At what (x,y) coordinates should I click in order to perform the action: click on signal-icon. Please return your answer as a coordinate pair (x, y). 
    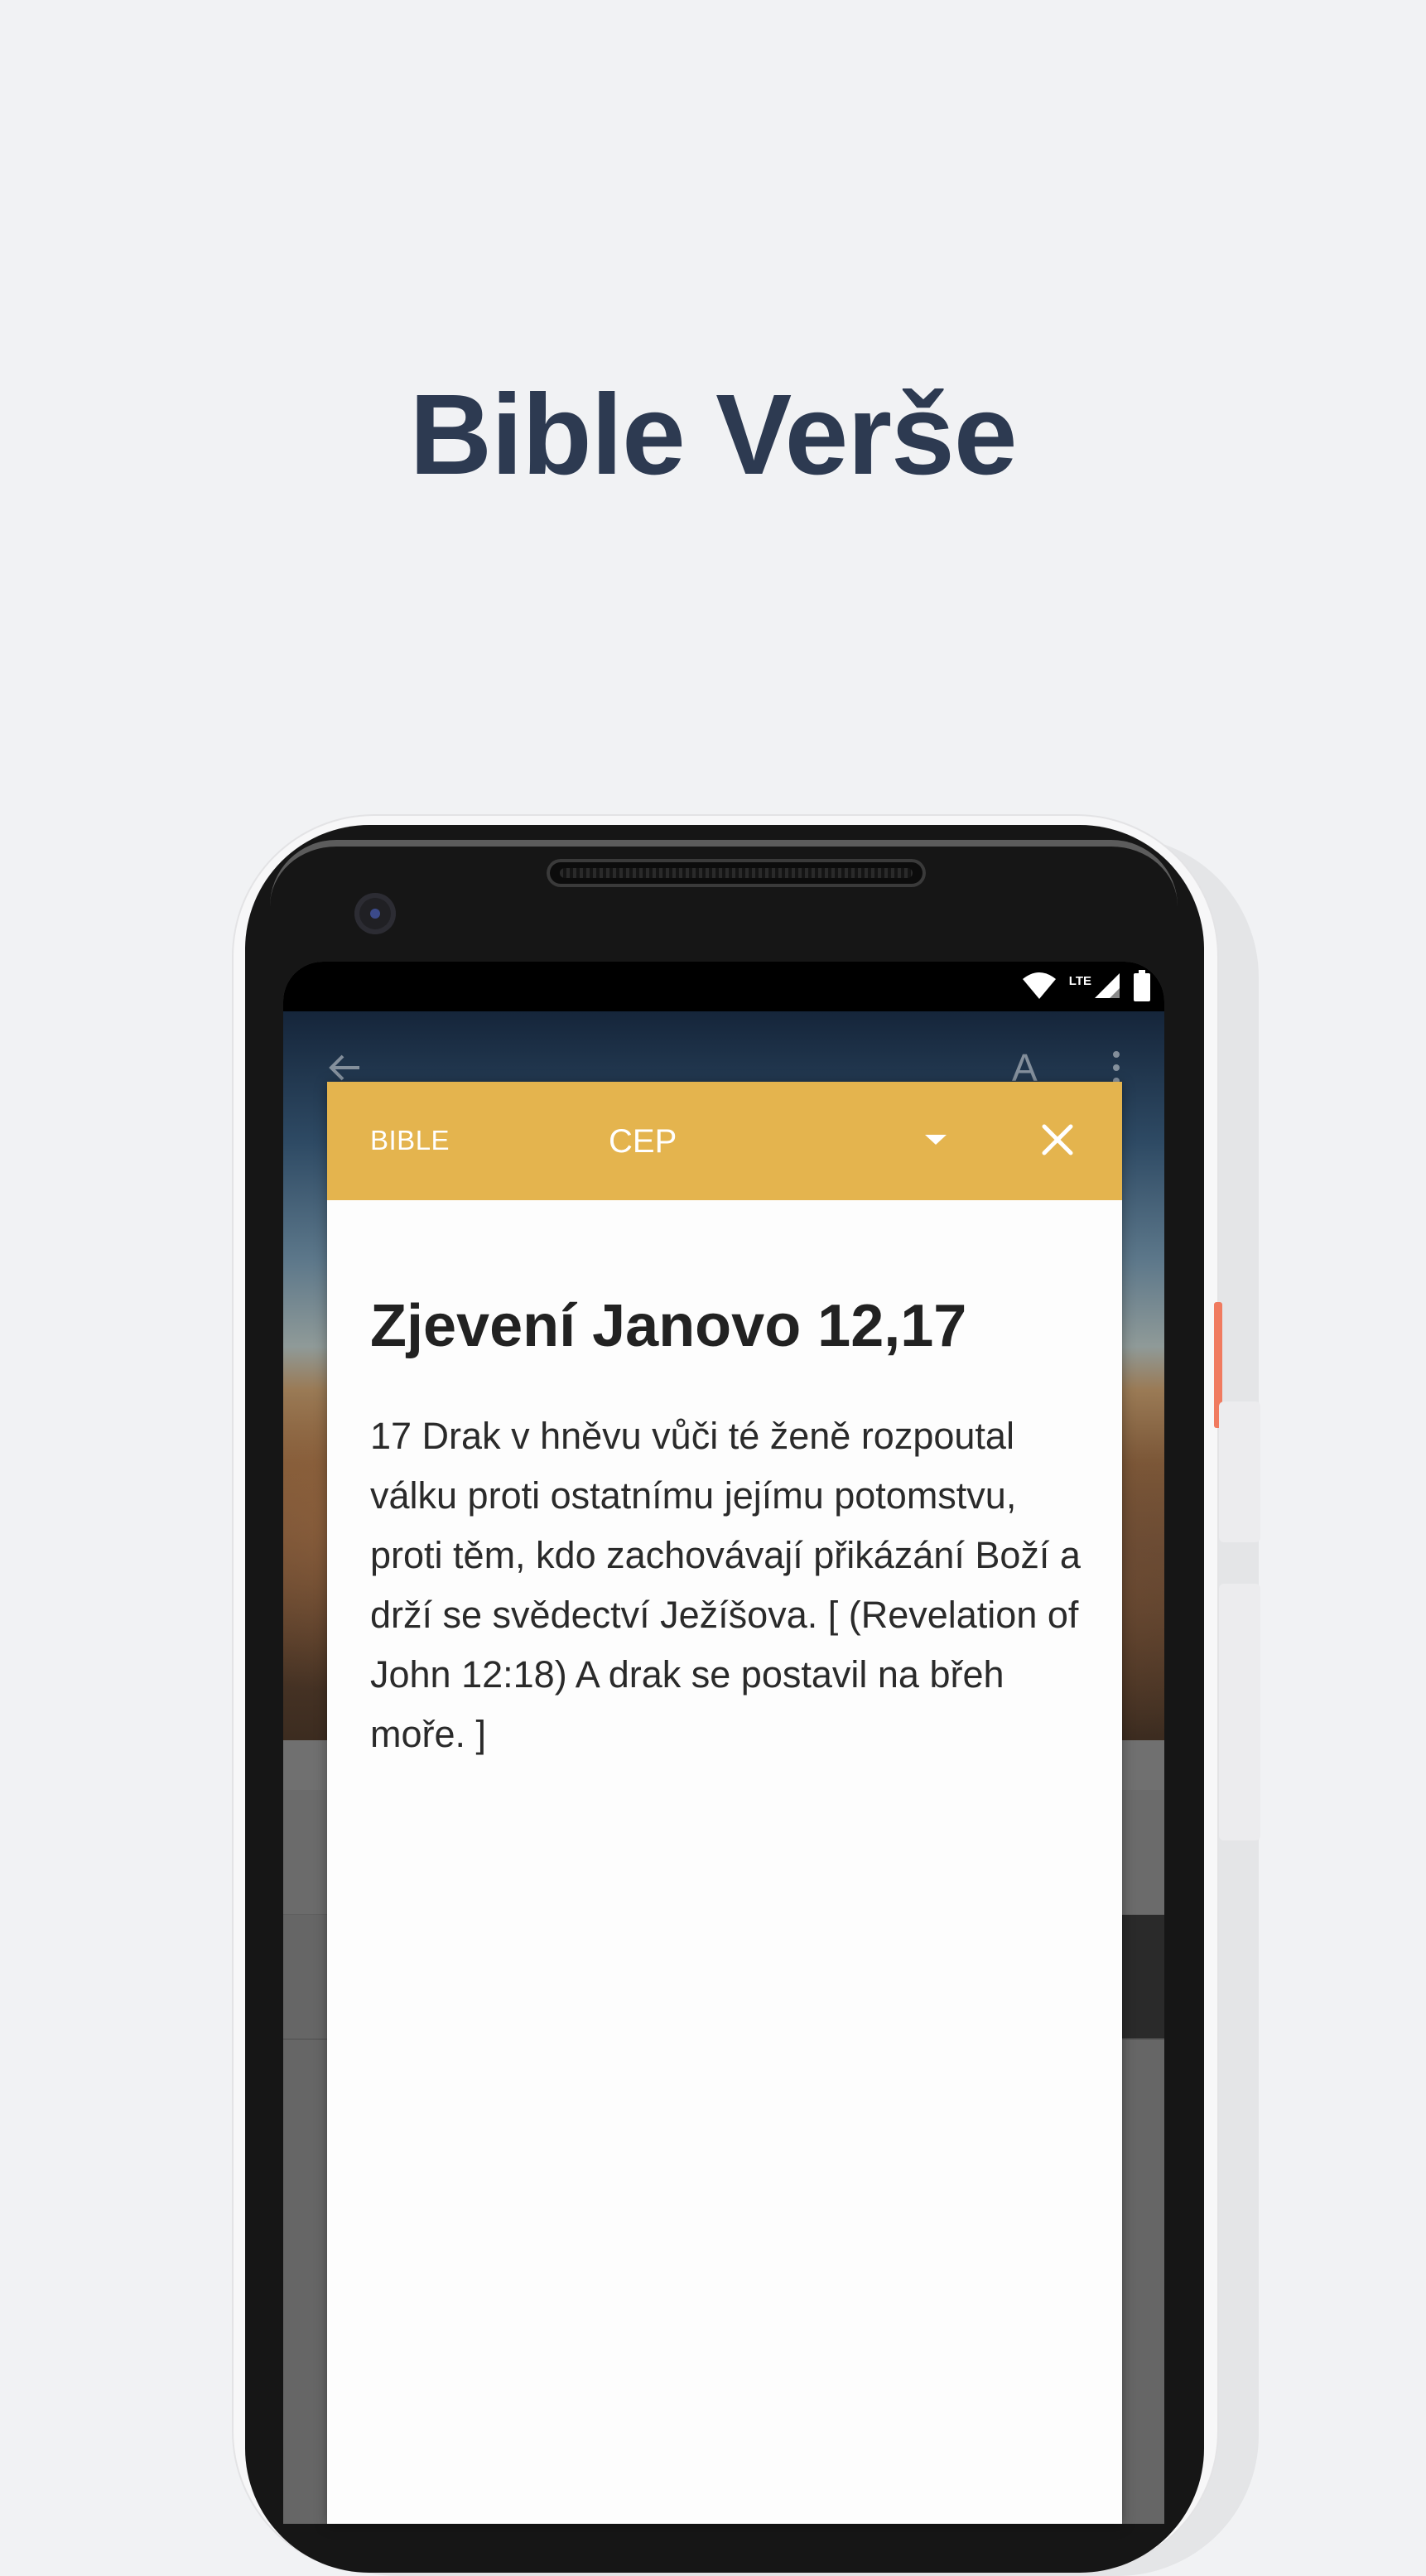
    Looking at the image, I should click on (1107, 988).